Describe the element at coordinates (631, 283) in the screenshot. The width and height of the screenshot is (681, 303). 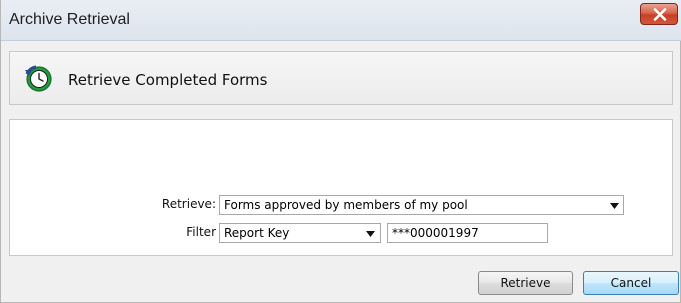
I see `cancel-button: Cancel` at that location.